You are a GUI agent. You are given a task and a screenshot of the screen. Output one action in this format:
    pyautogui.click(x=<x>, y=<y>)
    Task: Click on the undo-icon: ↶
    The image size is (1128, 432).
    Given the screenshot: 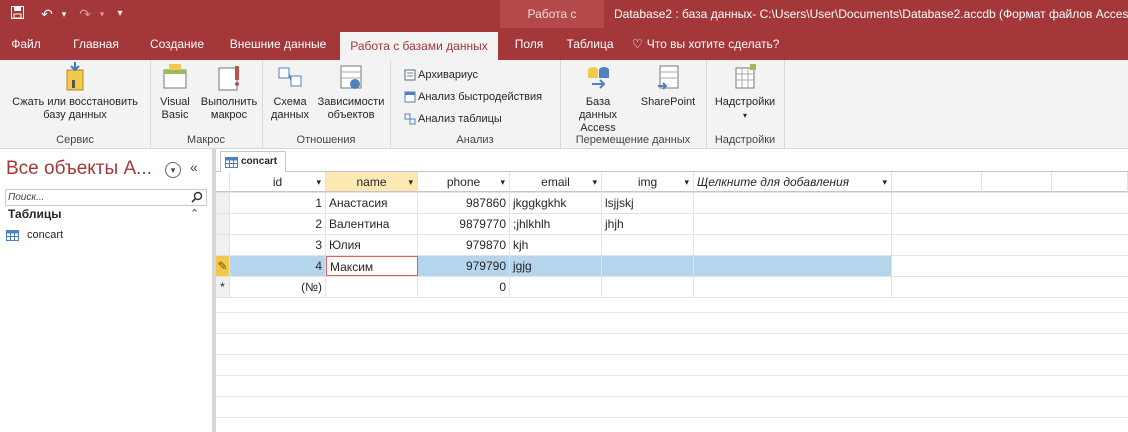 What is the action you would take?
    pyautogui.click(x=47, y=14)
    